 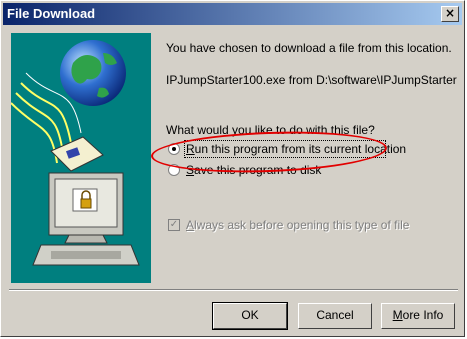 I want to click on separator, so click(x=233, y=290).